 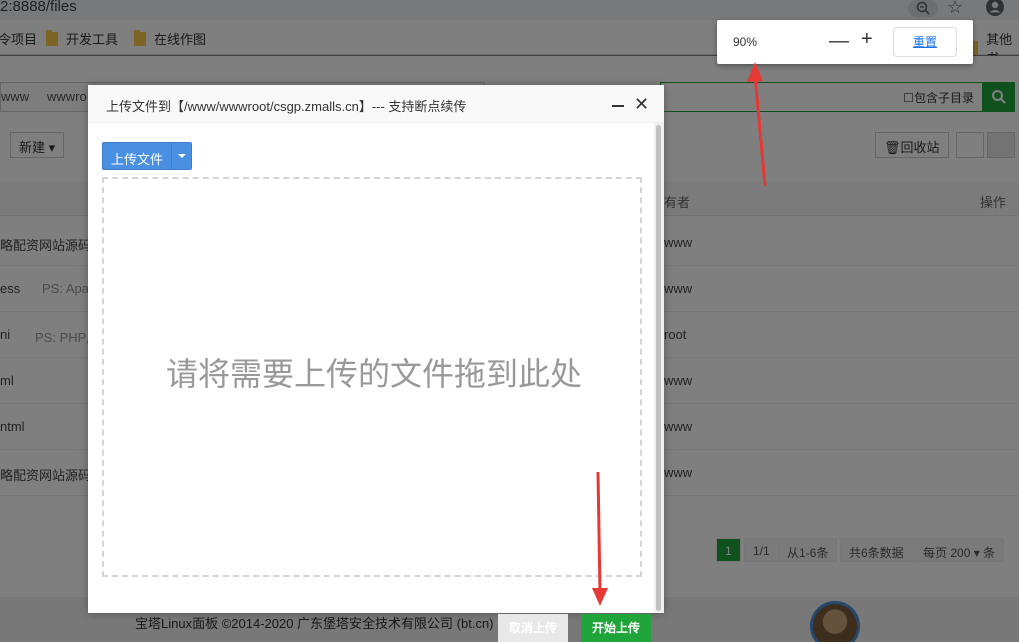 I want to click on zoom-out-button: —, so click(x=839, y=41).